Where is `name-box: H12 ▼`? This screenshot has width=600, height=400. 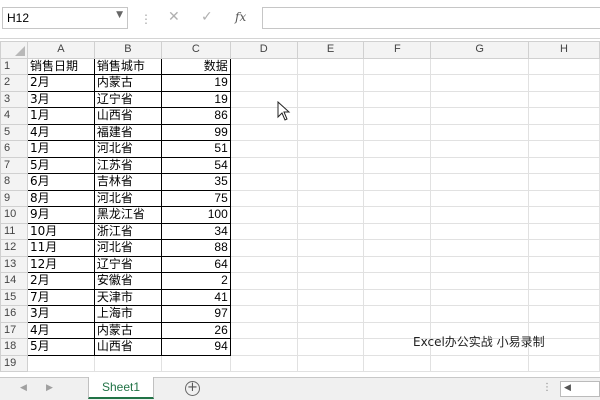
name-box: H12 ▼ is located at coordinates (65, 18).